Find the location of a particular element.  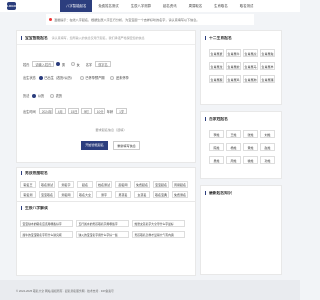

extra-info-label: 要求起名信息（选填） is located at coordinates (111, 129).